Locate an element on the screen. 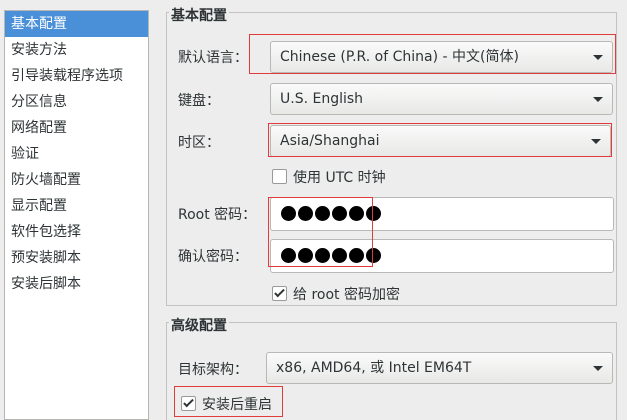 Image resolution: width=627 pixels, height=420 pixels. sidebar-item-network-config: 网络配置 is located at coordinates (76, 128).